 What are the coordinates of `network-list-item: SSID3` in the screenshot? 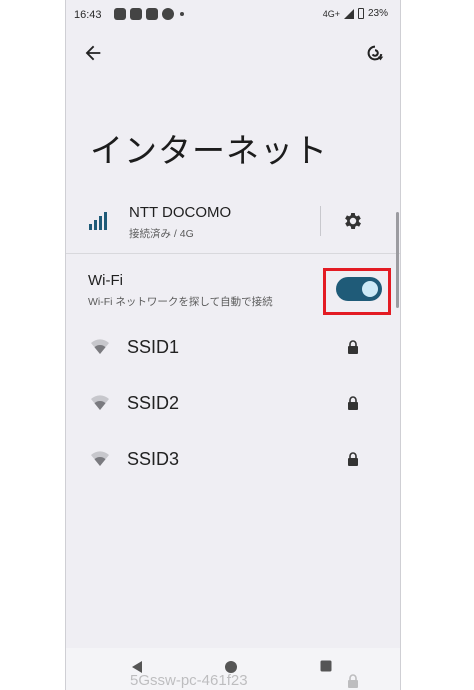 It's located at (233, 460).